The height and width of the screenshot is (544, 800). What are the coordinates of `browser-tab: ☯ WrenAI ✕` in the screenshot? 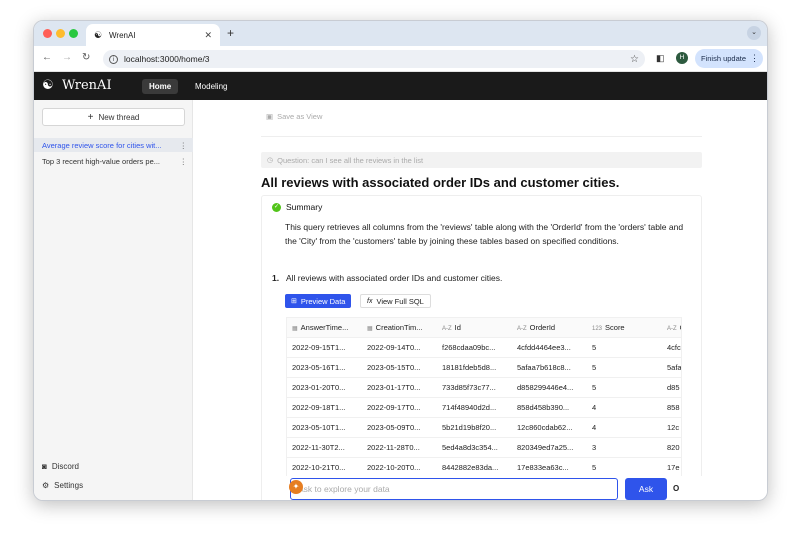 It's located at (153, 35).